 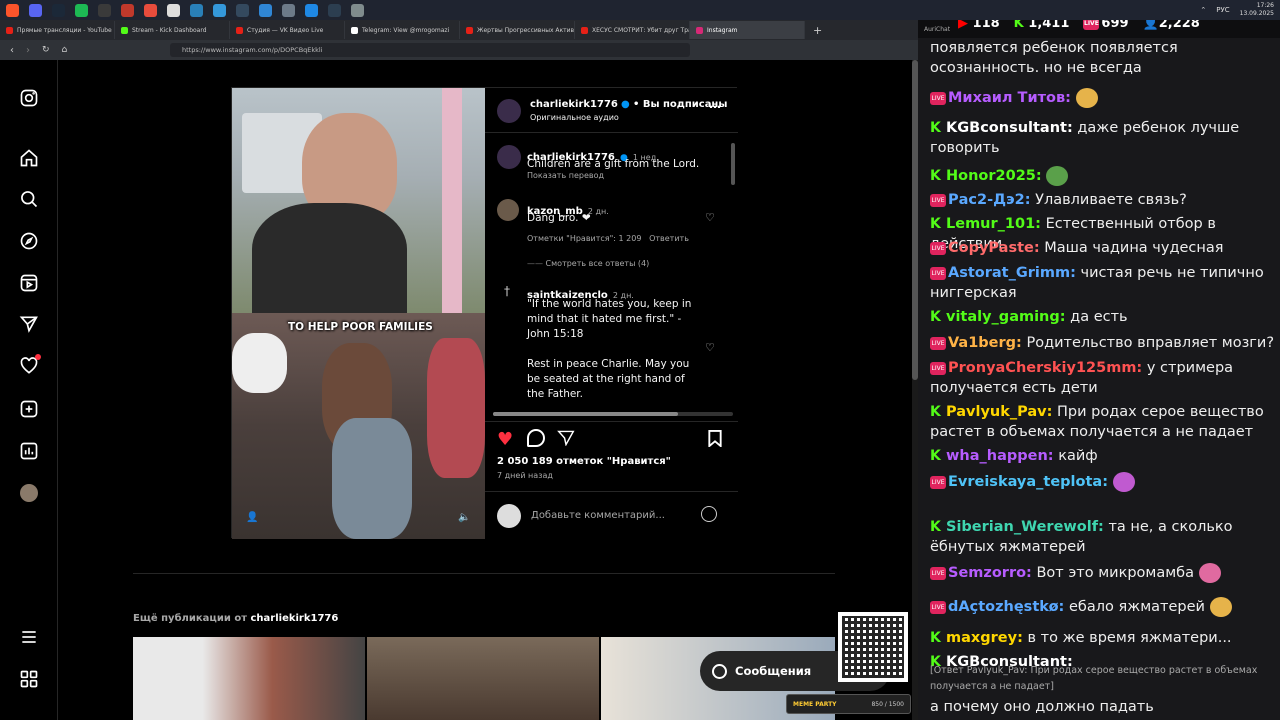 What do you see at coordinates (1265, 5) in the screenshot?
I see `clock-time: 17:26` at bounding box center [1265, 5].